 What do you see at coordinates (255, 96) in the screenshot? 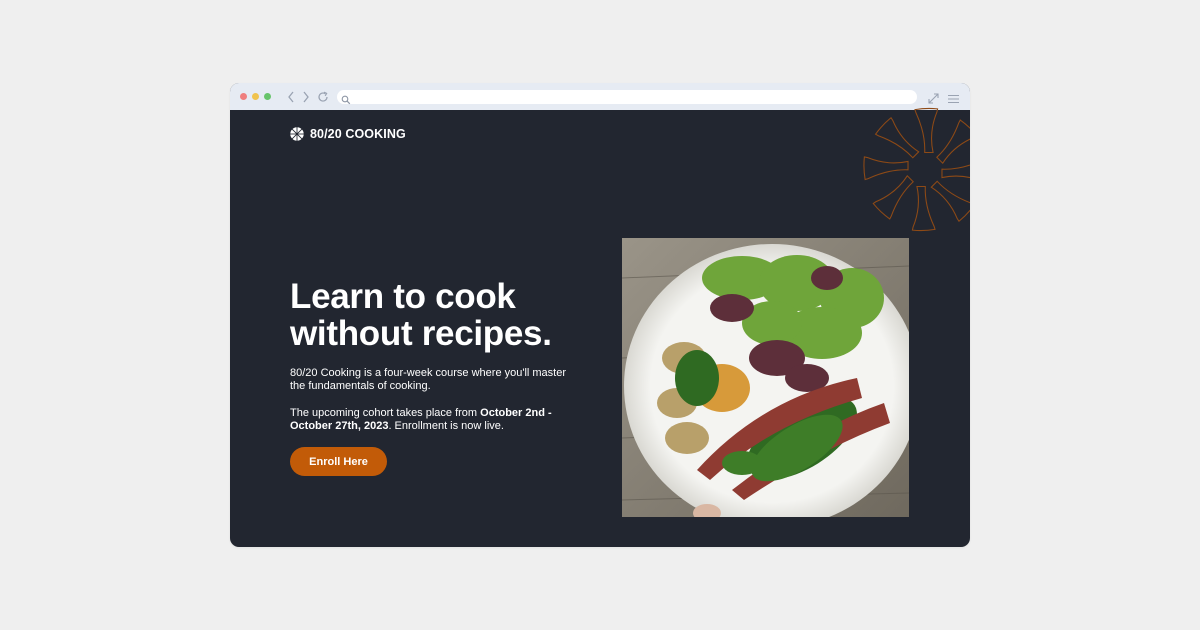
I see `minimize-window-button` at bounding box center [255, 96].